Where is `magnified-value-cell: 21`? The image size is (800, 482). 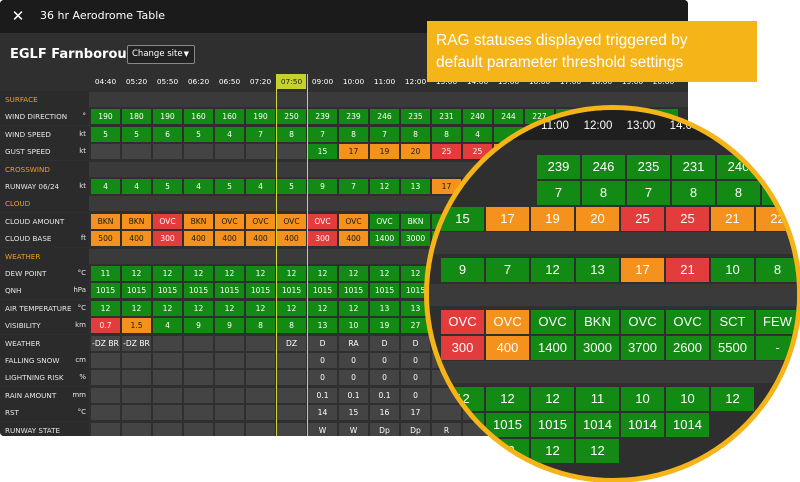
magnified-value-cell: 21 is located at coordinates (687, 270).